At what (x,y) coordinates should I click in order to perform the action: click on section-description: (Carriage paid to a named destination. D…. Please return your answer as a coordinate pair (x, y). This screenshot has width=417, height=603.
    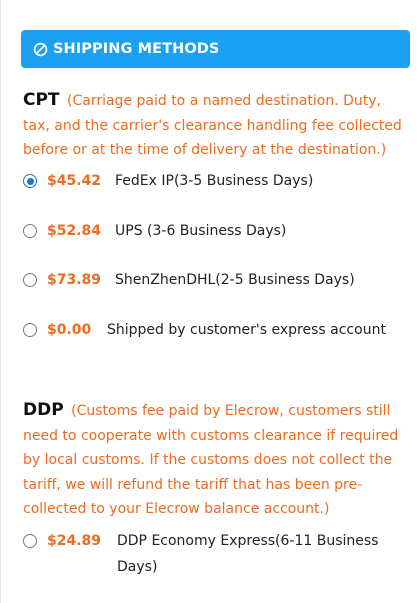
    Looking at the image, I should click on (212, 125).